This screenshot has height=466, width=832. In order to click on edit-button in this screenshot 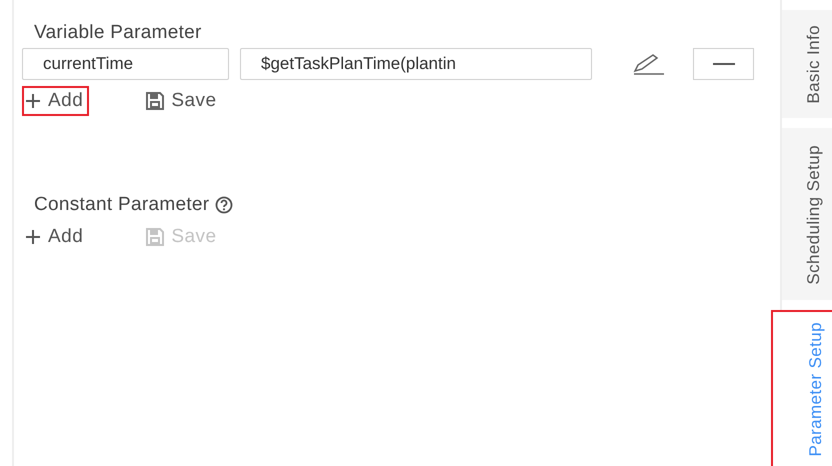, I will do `click(648, 64)`.